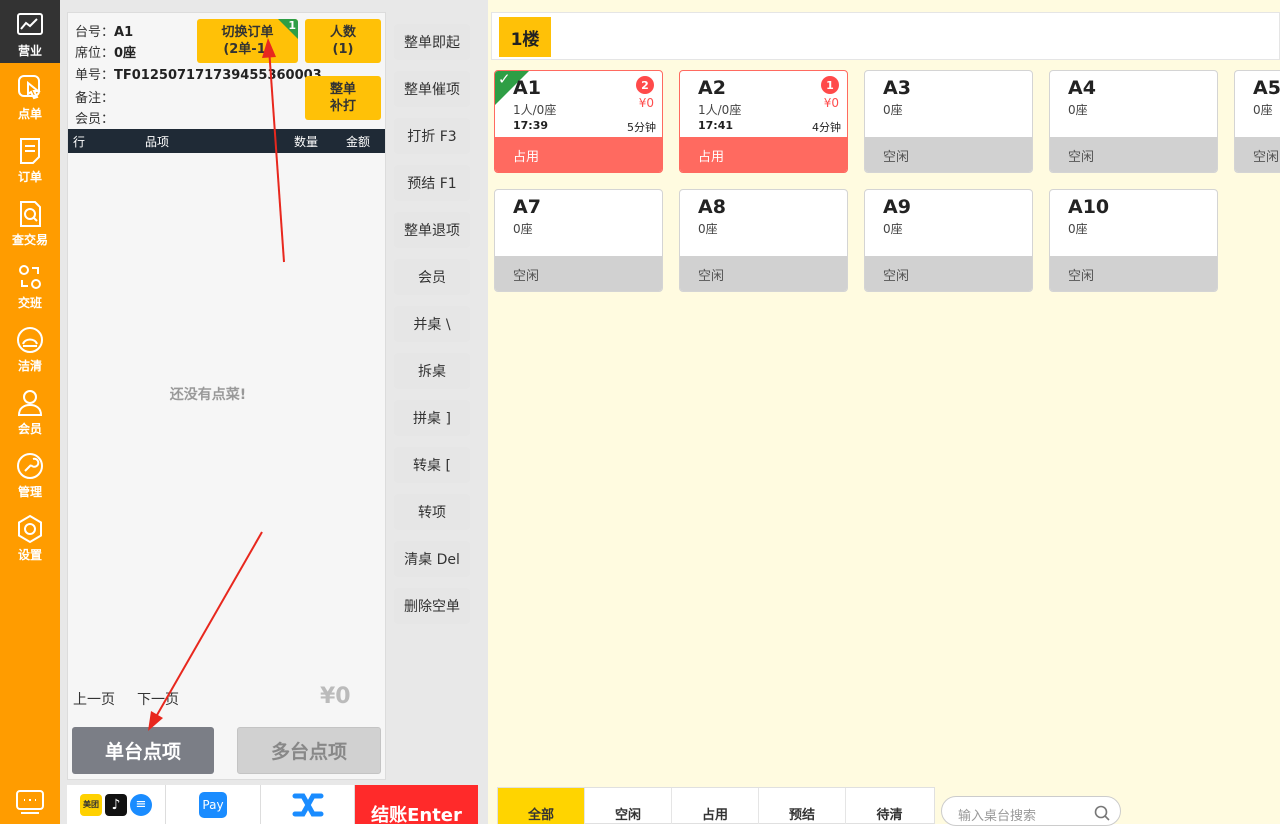  Describe the element at coordinates (527, 88) in the screenshot. I see `table-name: A1` at that location.